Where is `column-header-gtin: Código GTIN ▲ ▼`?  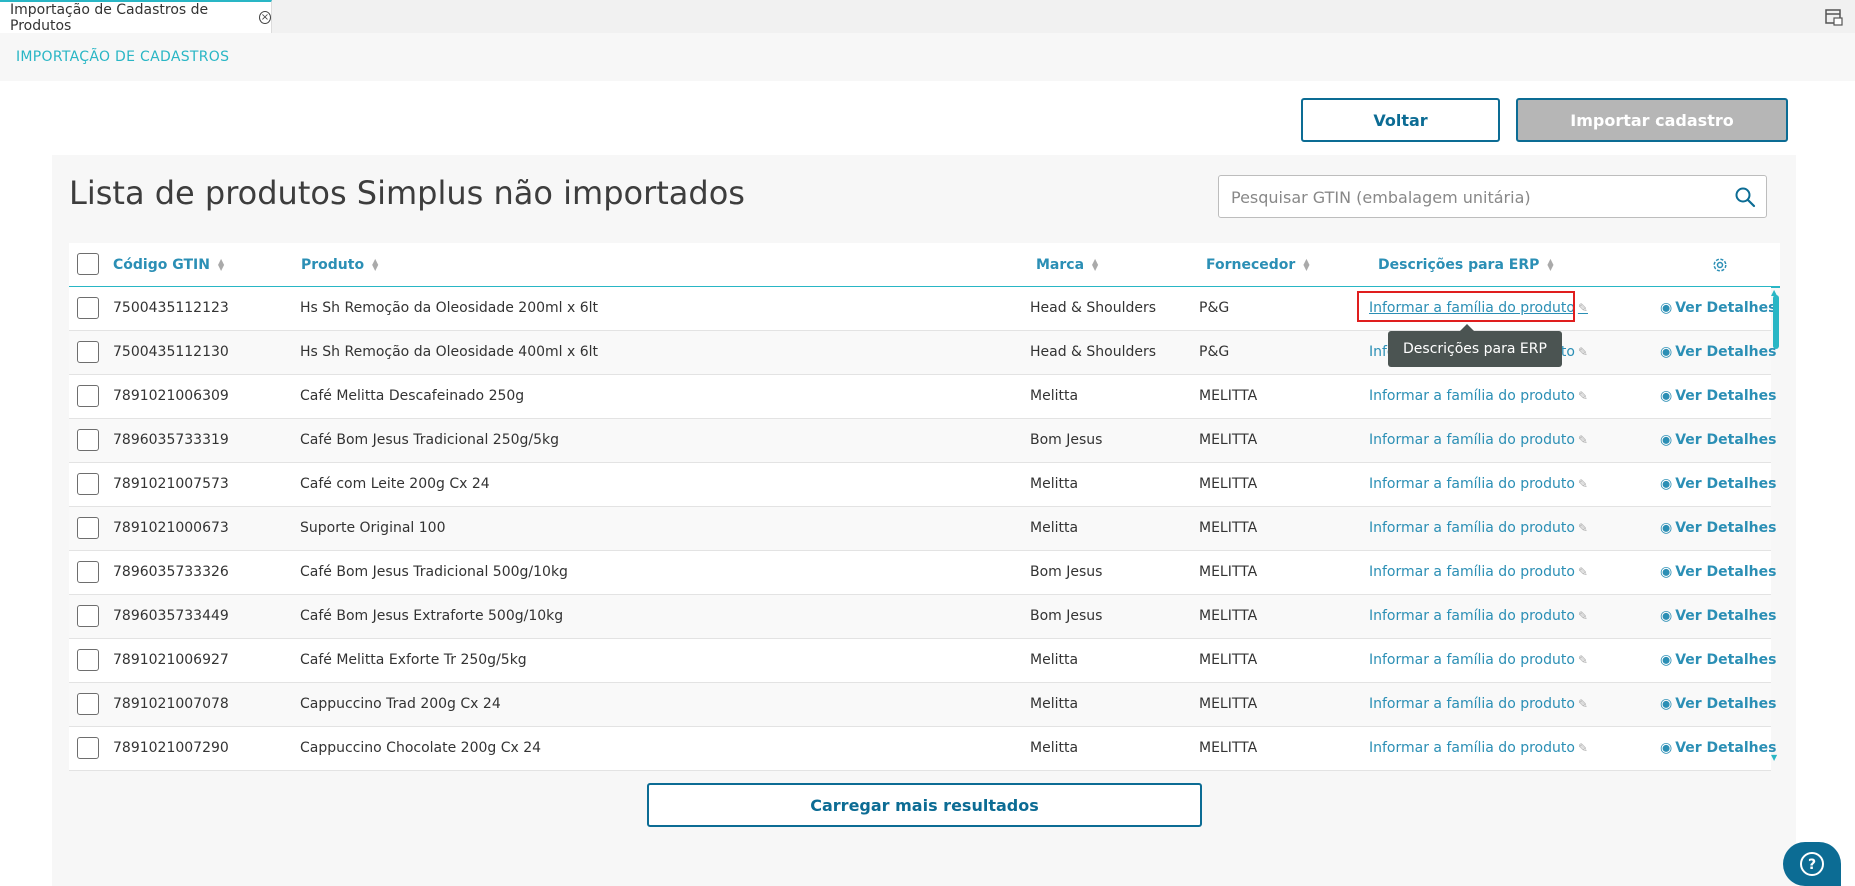 column-header-gtin: Código GTIN ▲ ▼ is located at coordinates (168, 265).